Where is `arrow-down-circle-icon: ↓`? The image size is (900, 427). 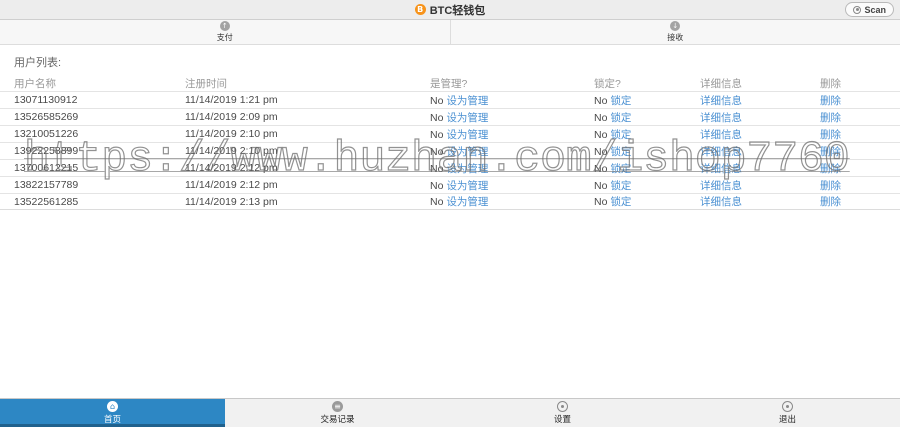 arrow-down-circle-icon: ↓ is located at coordinates (675, 26).